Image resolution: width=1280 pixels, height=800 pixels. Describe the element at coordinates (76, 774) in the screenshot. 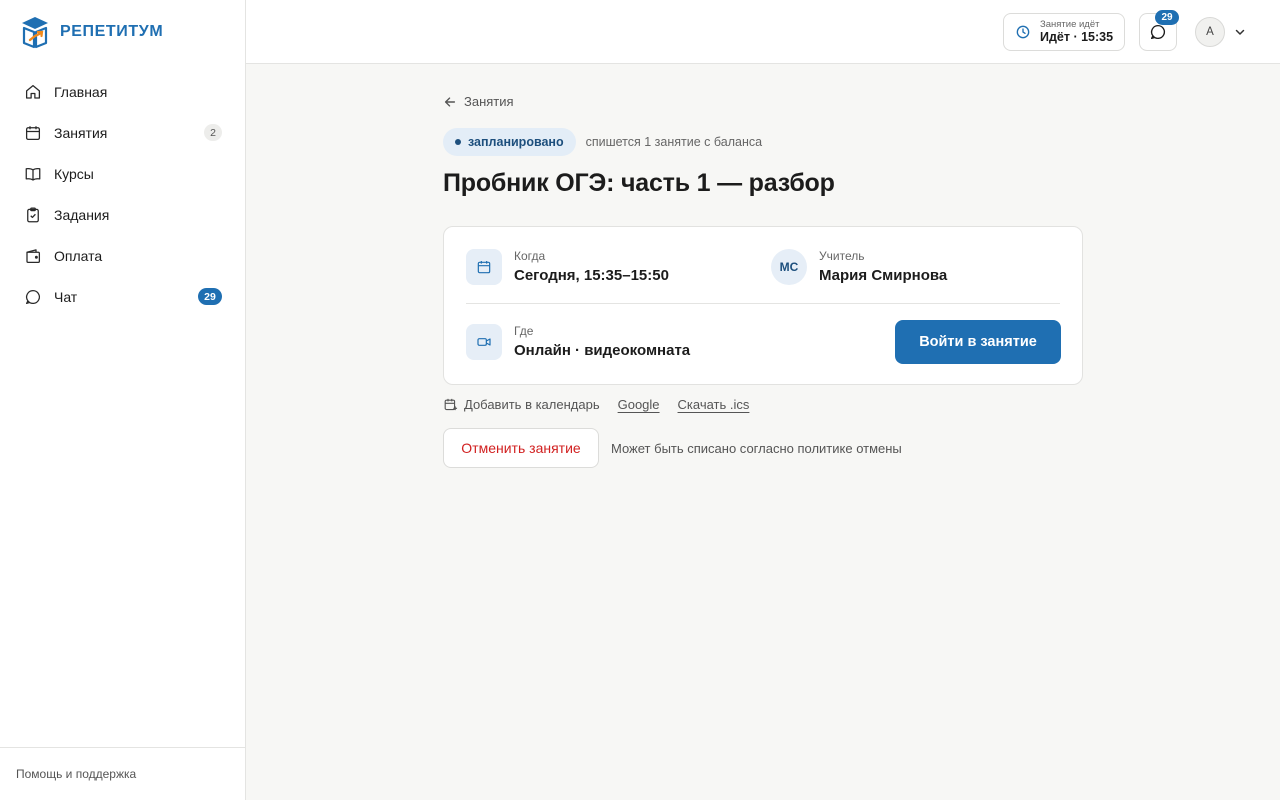

I see `help-support-link: Помощь и поддержка` at that location.